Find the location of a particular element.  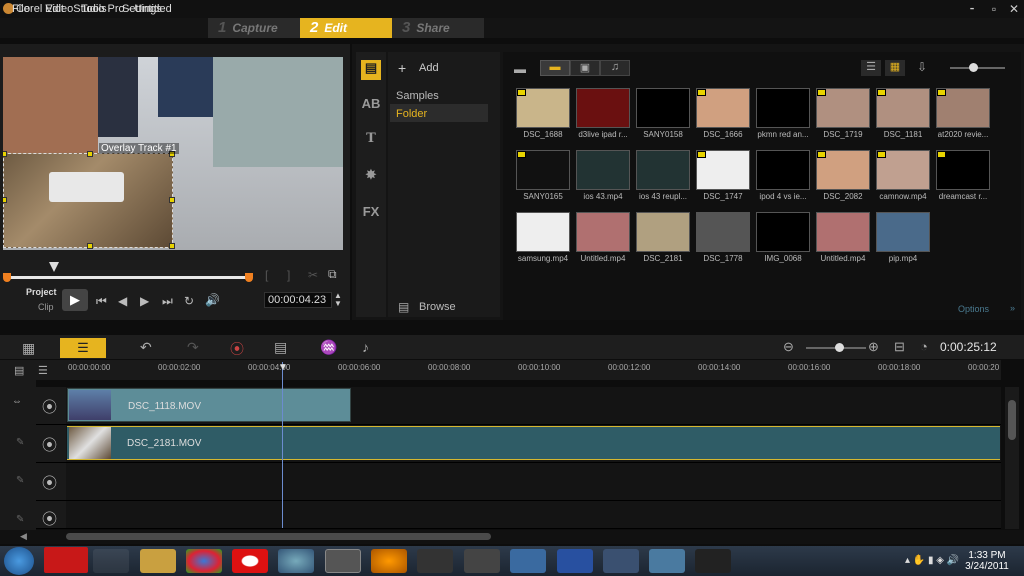

minimize-icon: ⁃ is located at coordinates (972, 9).